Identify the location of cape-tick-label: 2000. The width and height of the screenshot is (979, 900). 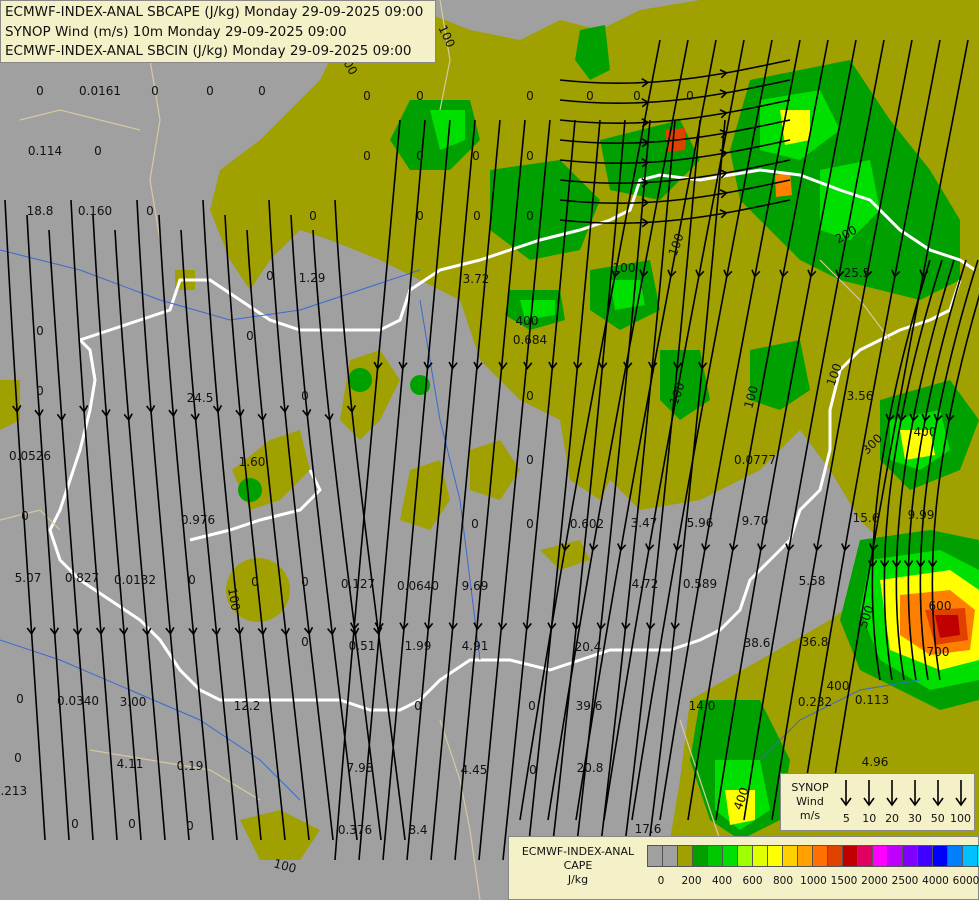
(874, 881).